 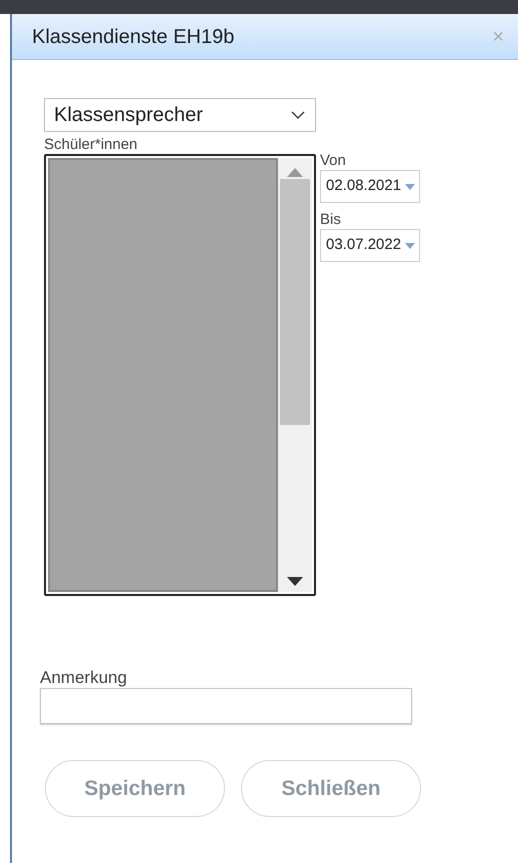 What do you see at coordinates (226, 706) in the screenshot?
I see `note-field` at bounding box center [226, 706].